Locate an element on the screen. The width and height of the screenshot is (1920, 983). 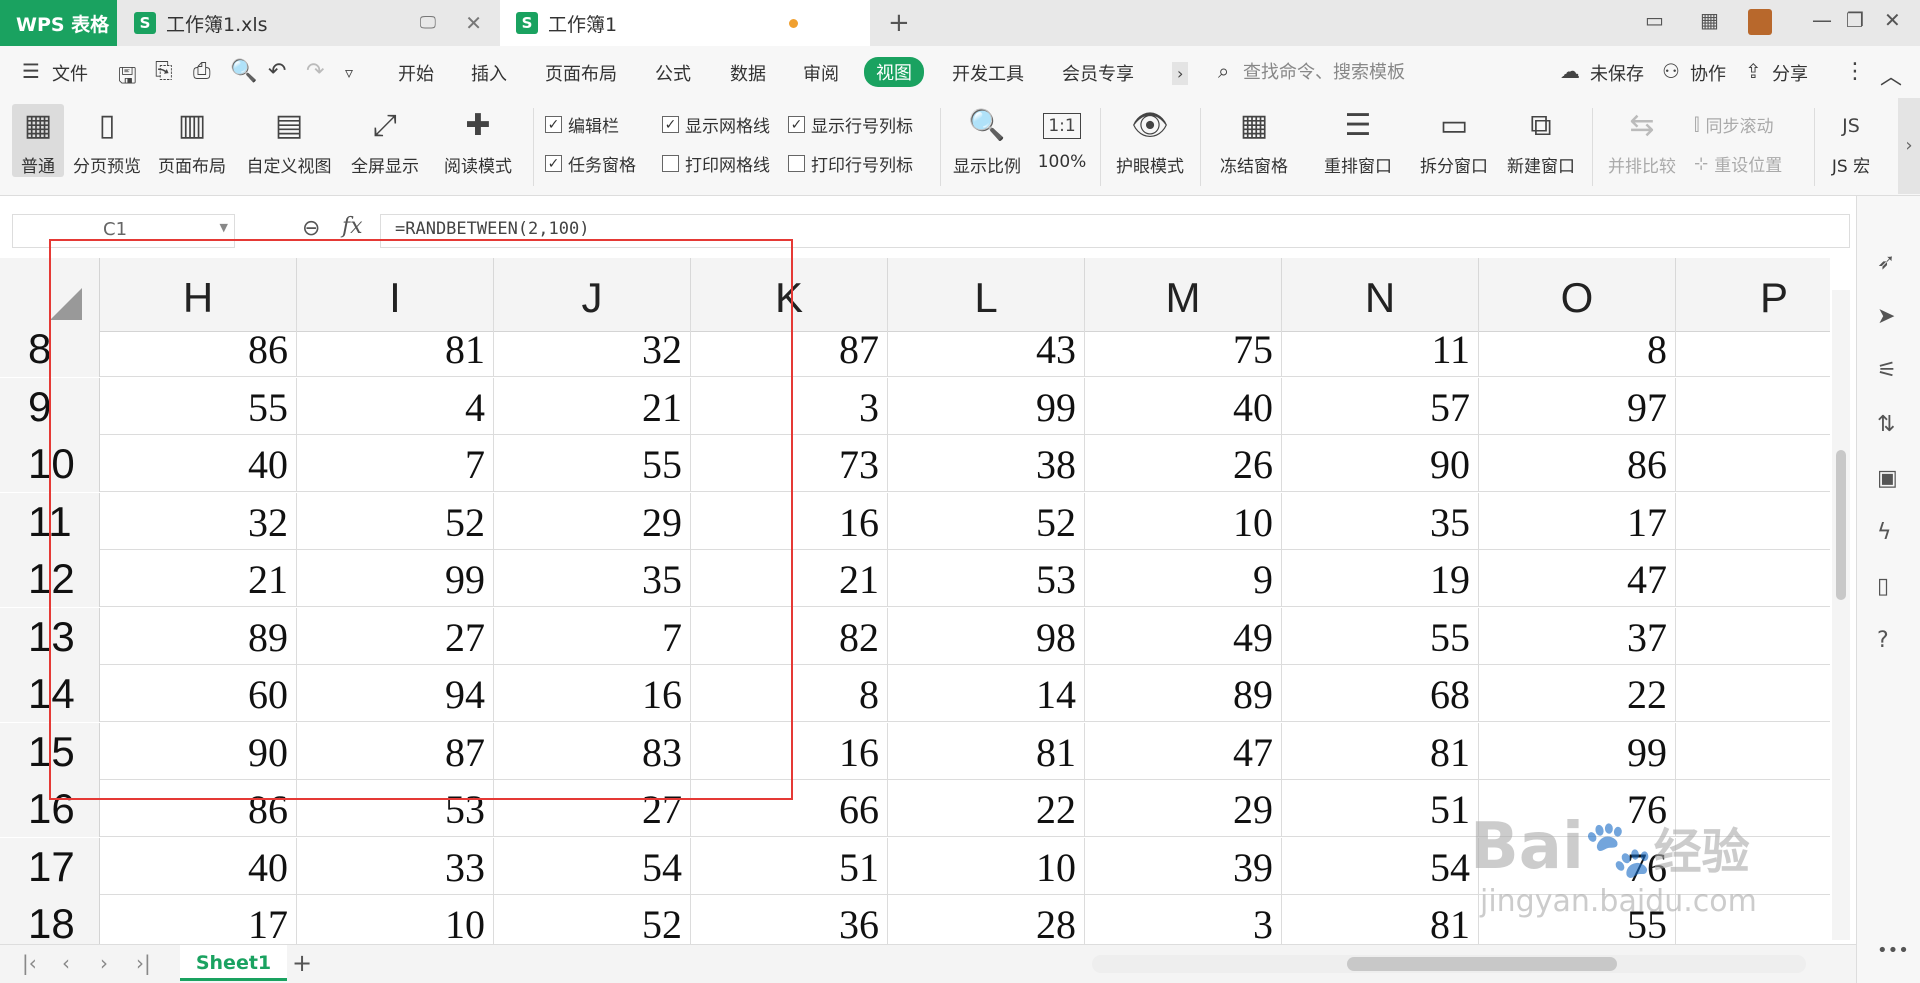
cell: 10 is located at coordinates (395, 919).